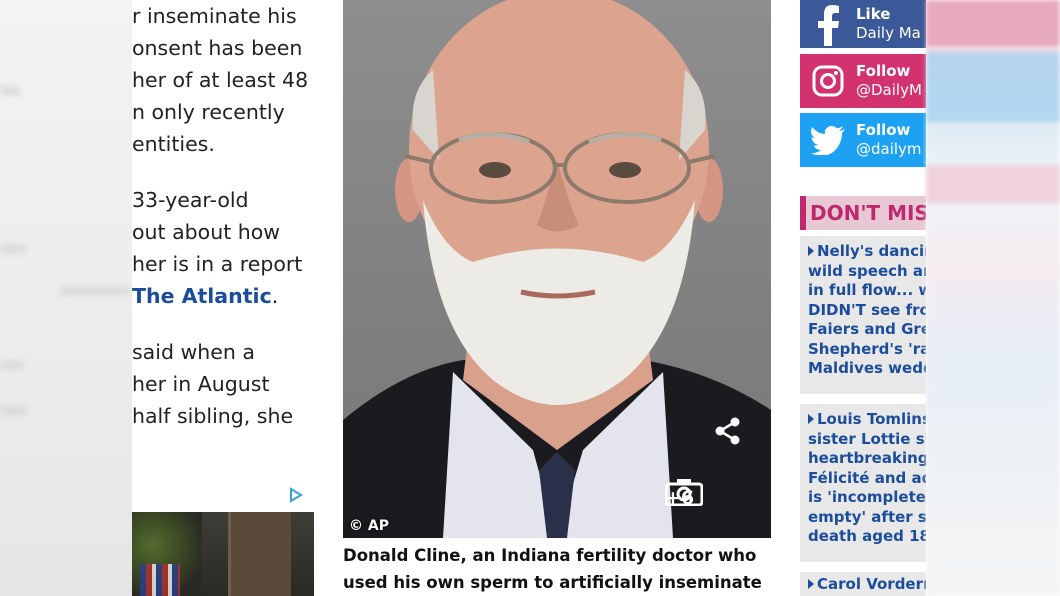 The image size is (1060, 596). Describe the element at coordinates (223, 554) in the screenshot. I see `advertisement-image` at that location.